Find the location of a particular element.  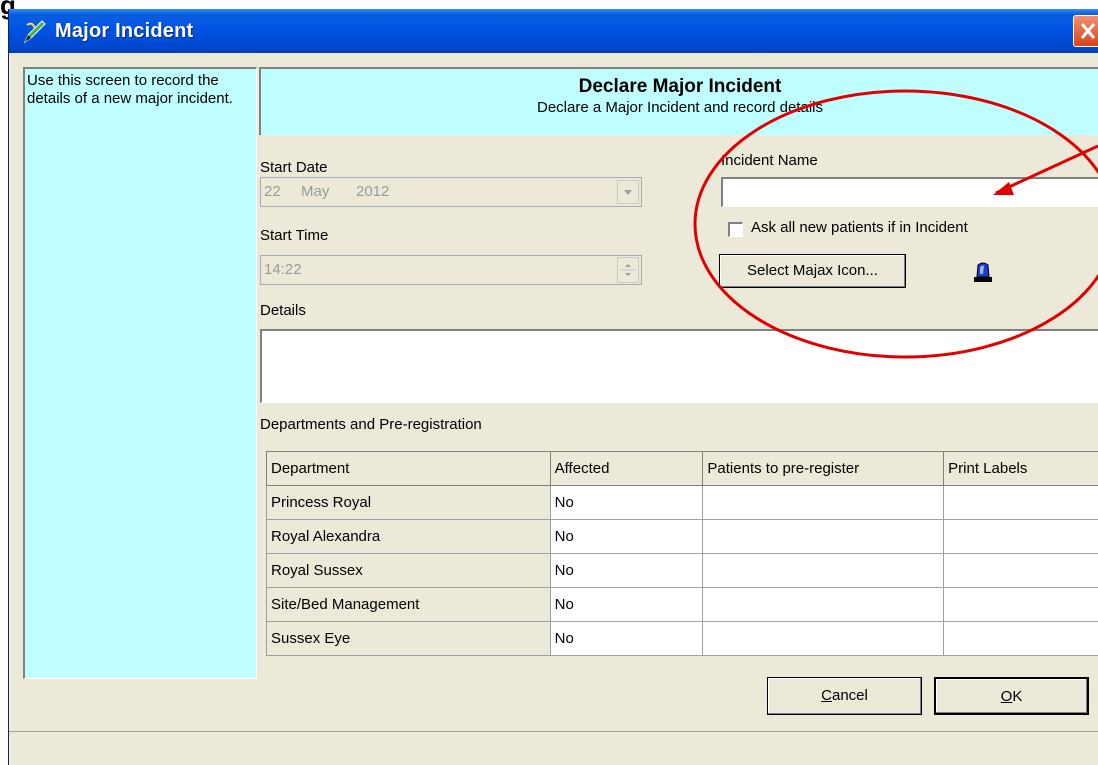

ok-button-label: OK is located at coordinates (1011, 696).